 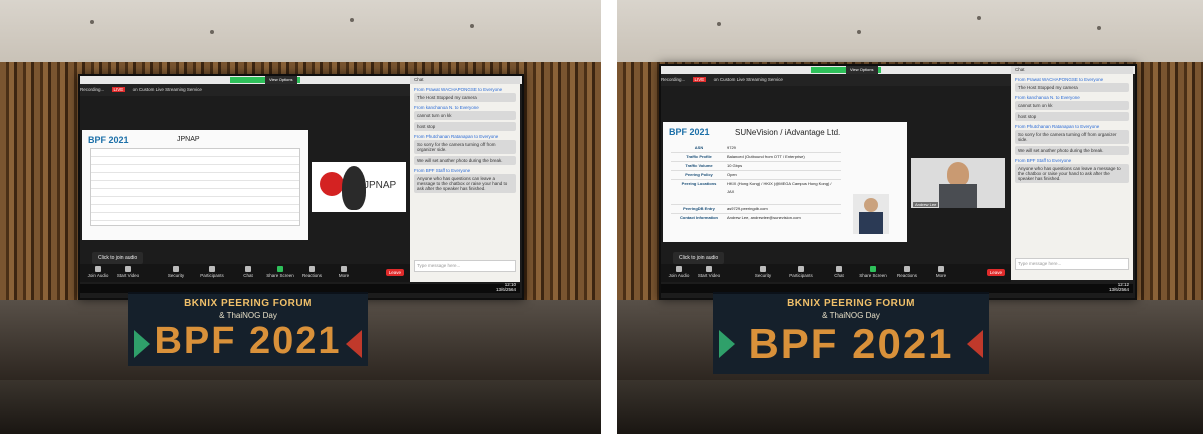 I want to click on video-icon, so click(x=128, y=269).